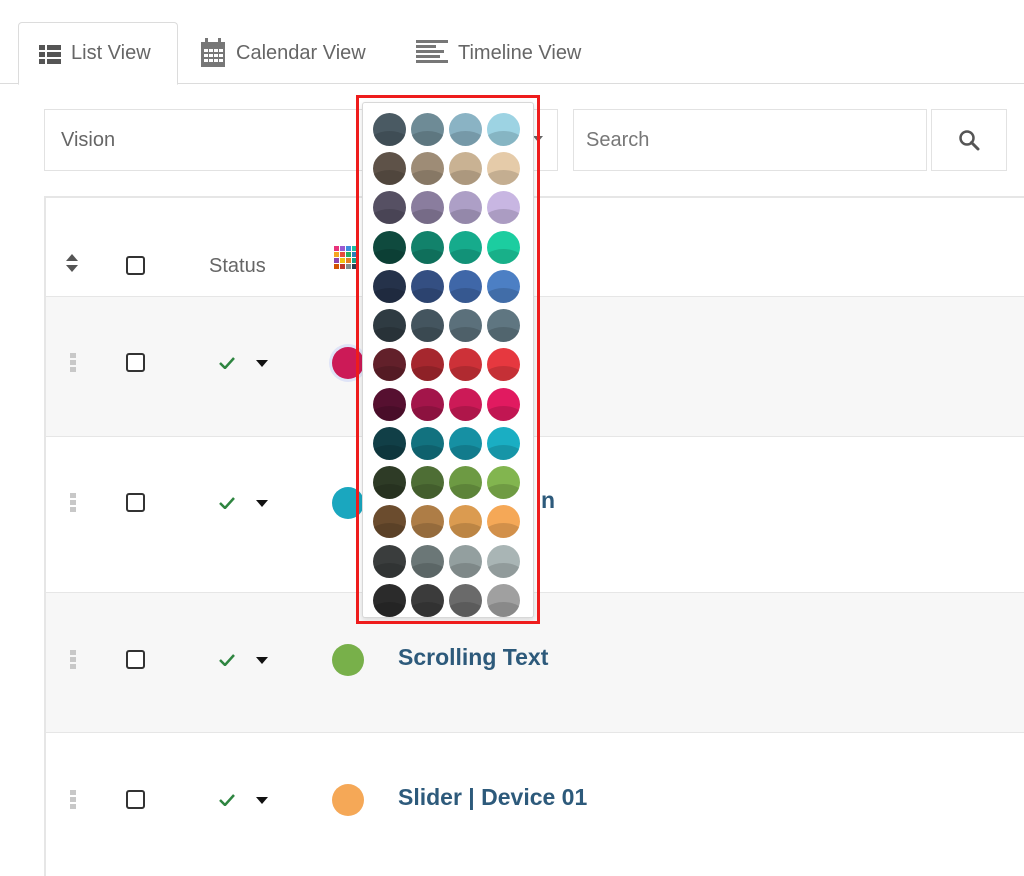 This screenshot has height=876, width=1024. What do you see at coordinates (135, 265) in the screenshot?
I see `select-all-checkbox` at bounding box center [135, 265].